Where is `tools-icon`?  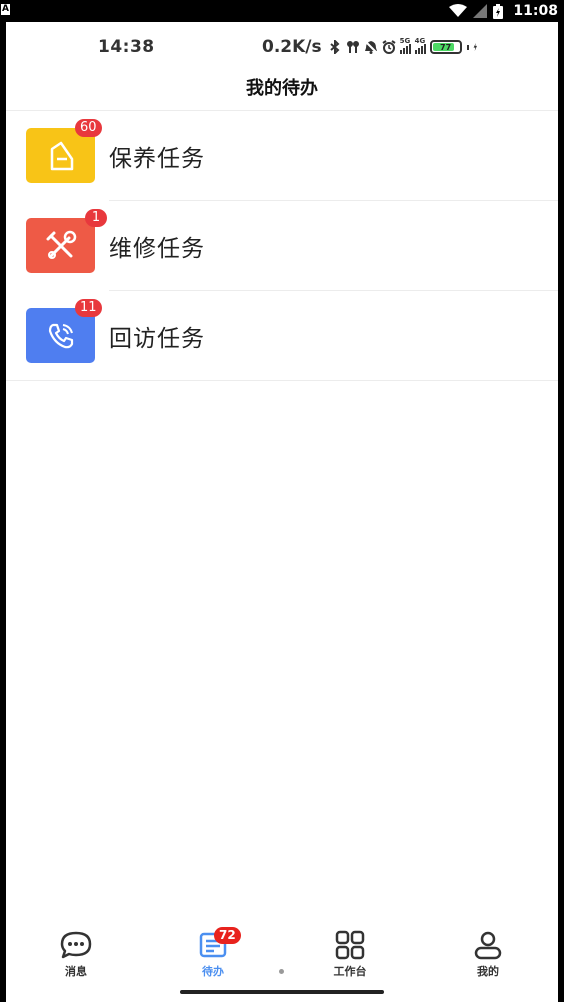
tools-icon is located at coordinates (61, 244).